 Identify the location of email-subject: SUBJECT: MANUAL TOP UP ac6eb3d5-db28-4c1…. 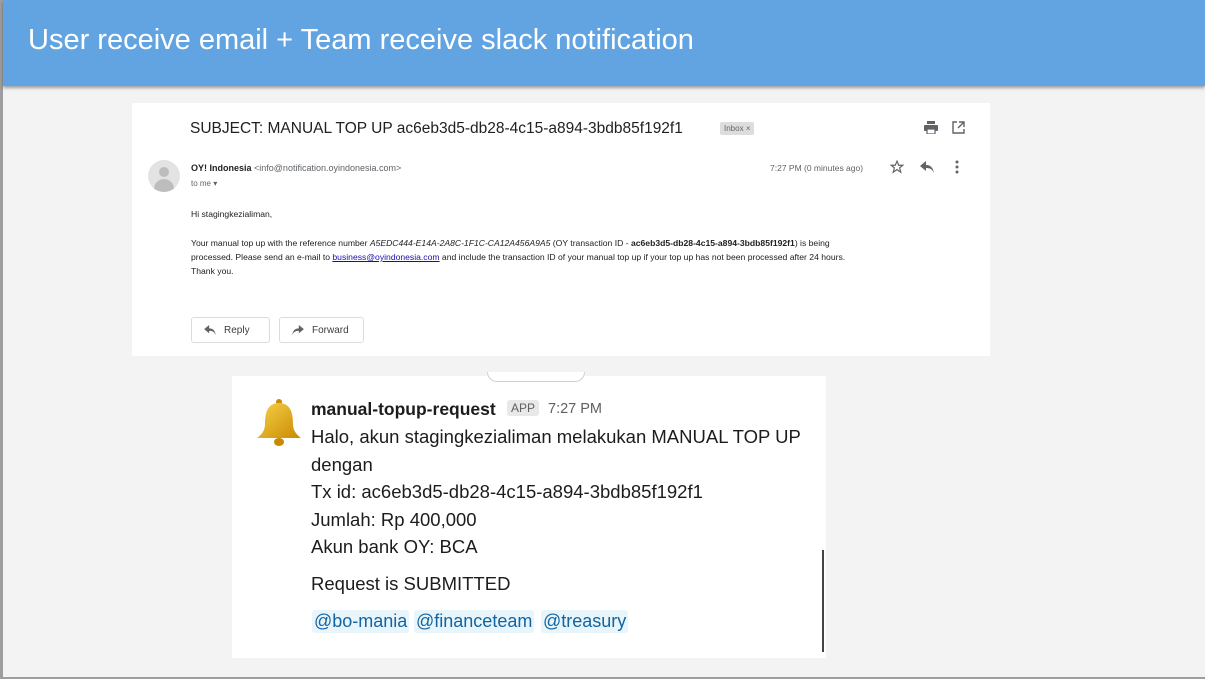
(436, 128).